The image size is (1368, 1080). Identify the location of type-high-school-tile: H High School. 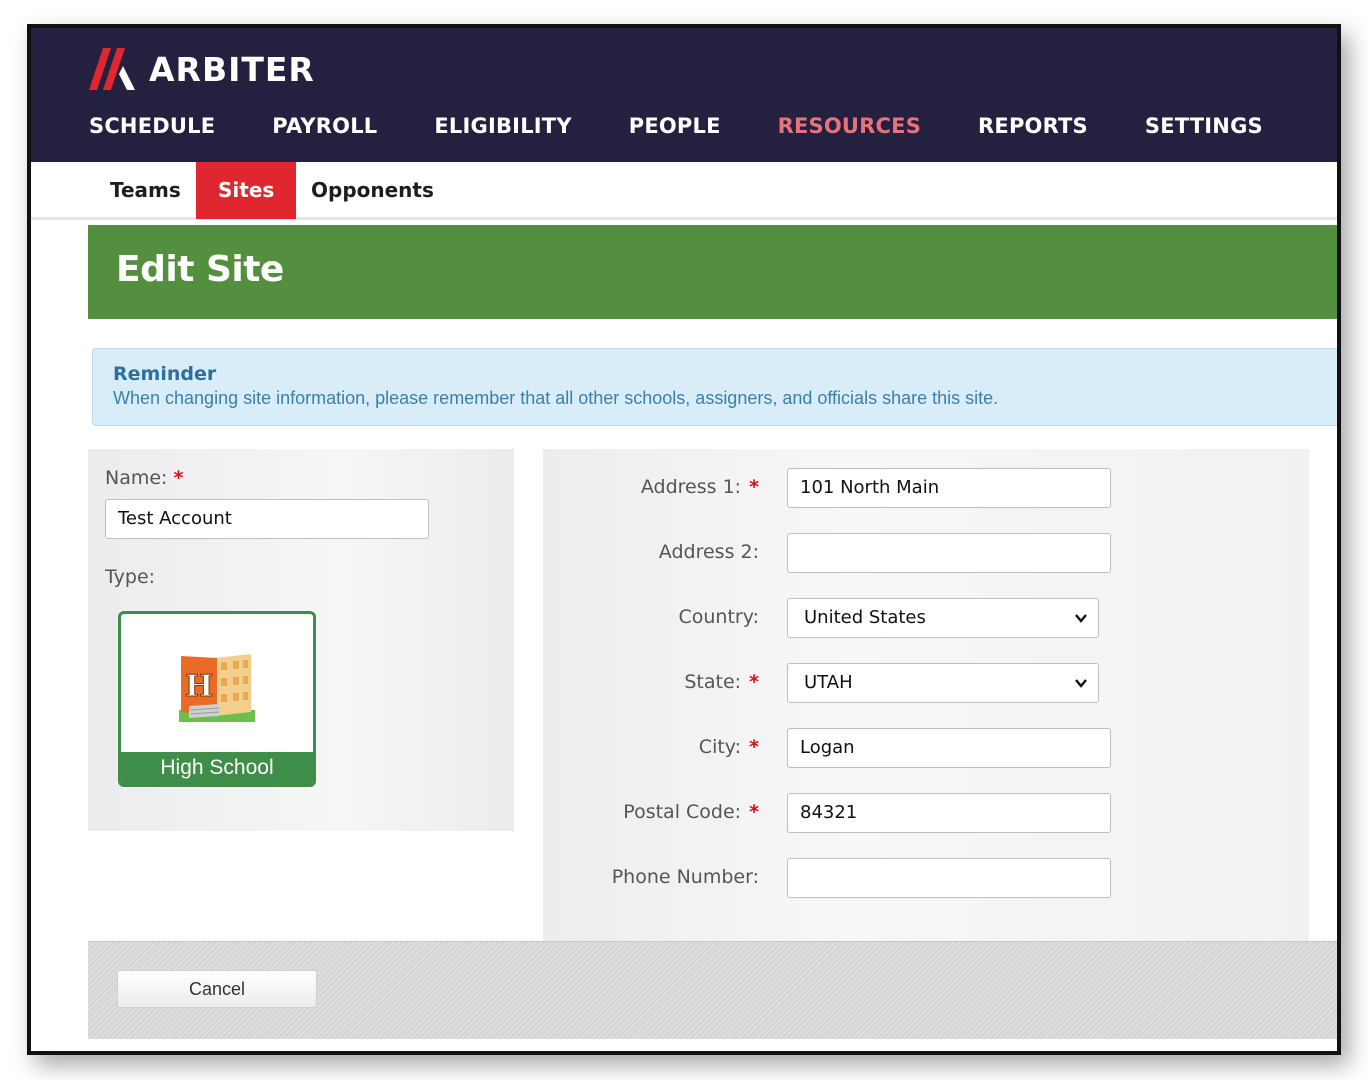
(217, 699).